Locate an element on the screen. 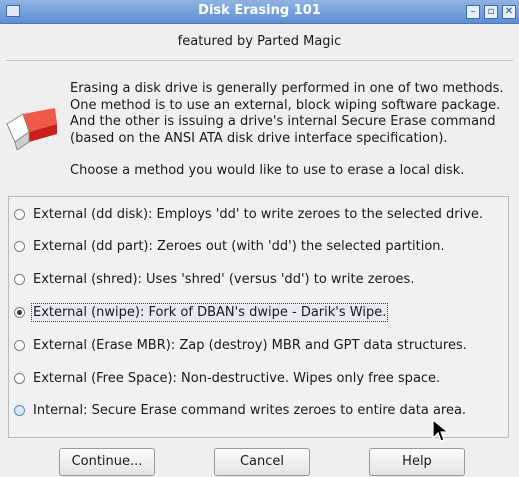  window-title: Disk Erasing 101 is located at coordinates (259, 10).